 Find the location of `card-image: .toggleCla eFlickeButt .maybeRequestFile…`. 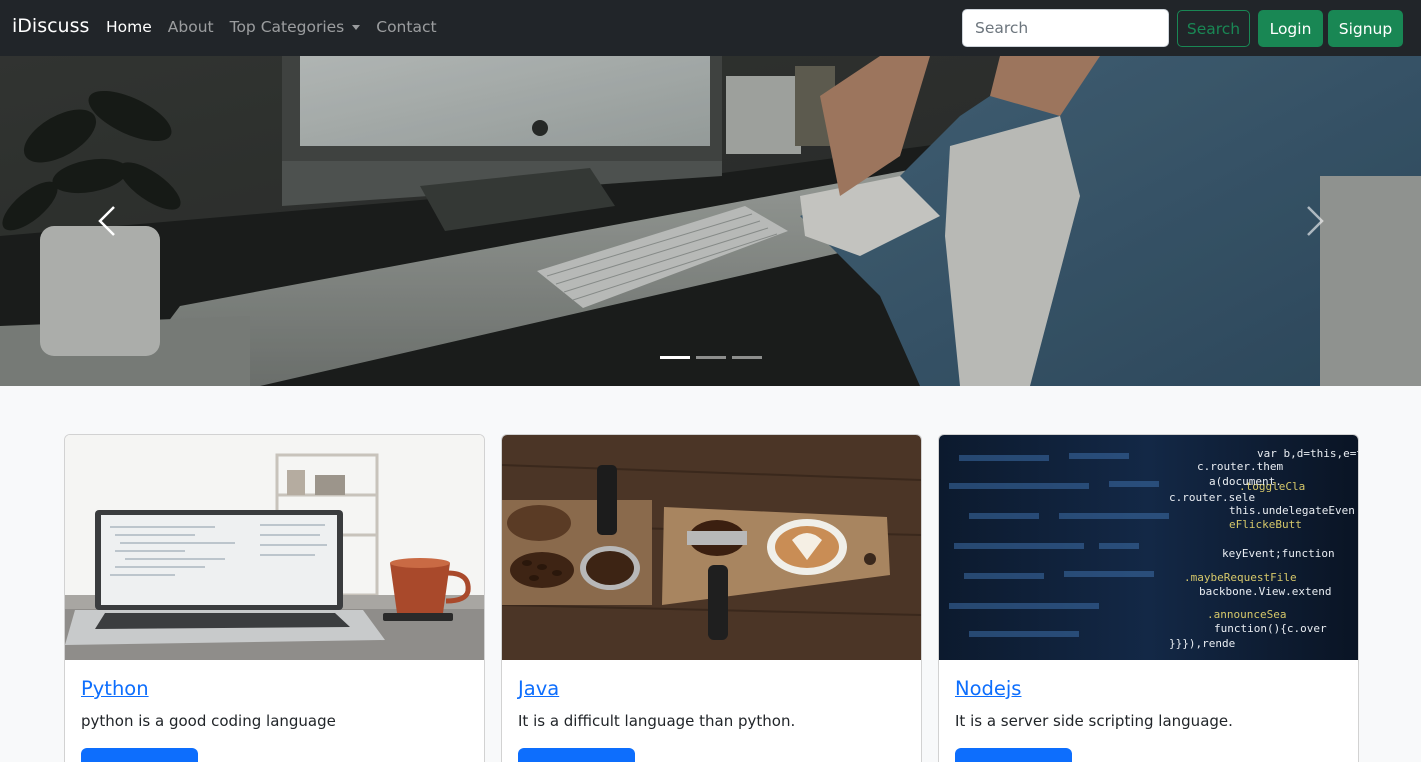

card-image: .toggleCla eFlickeButt .maybeRequestFile… is located at coordinates (1148, 547).